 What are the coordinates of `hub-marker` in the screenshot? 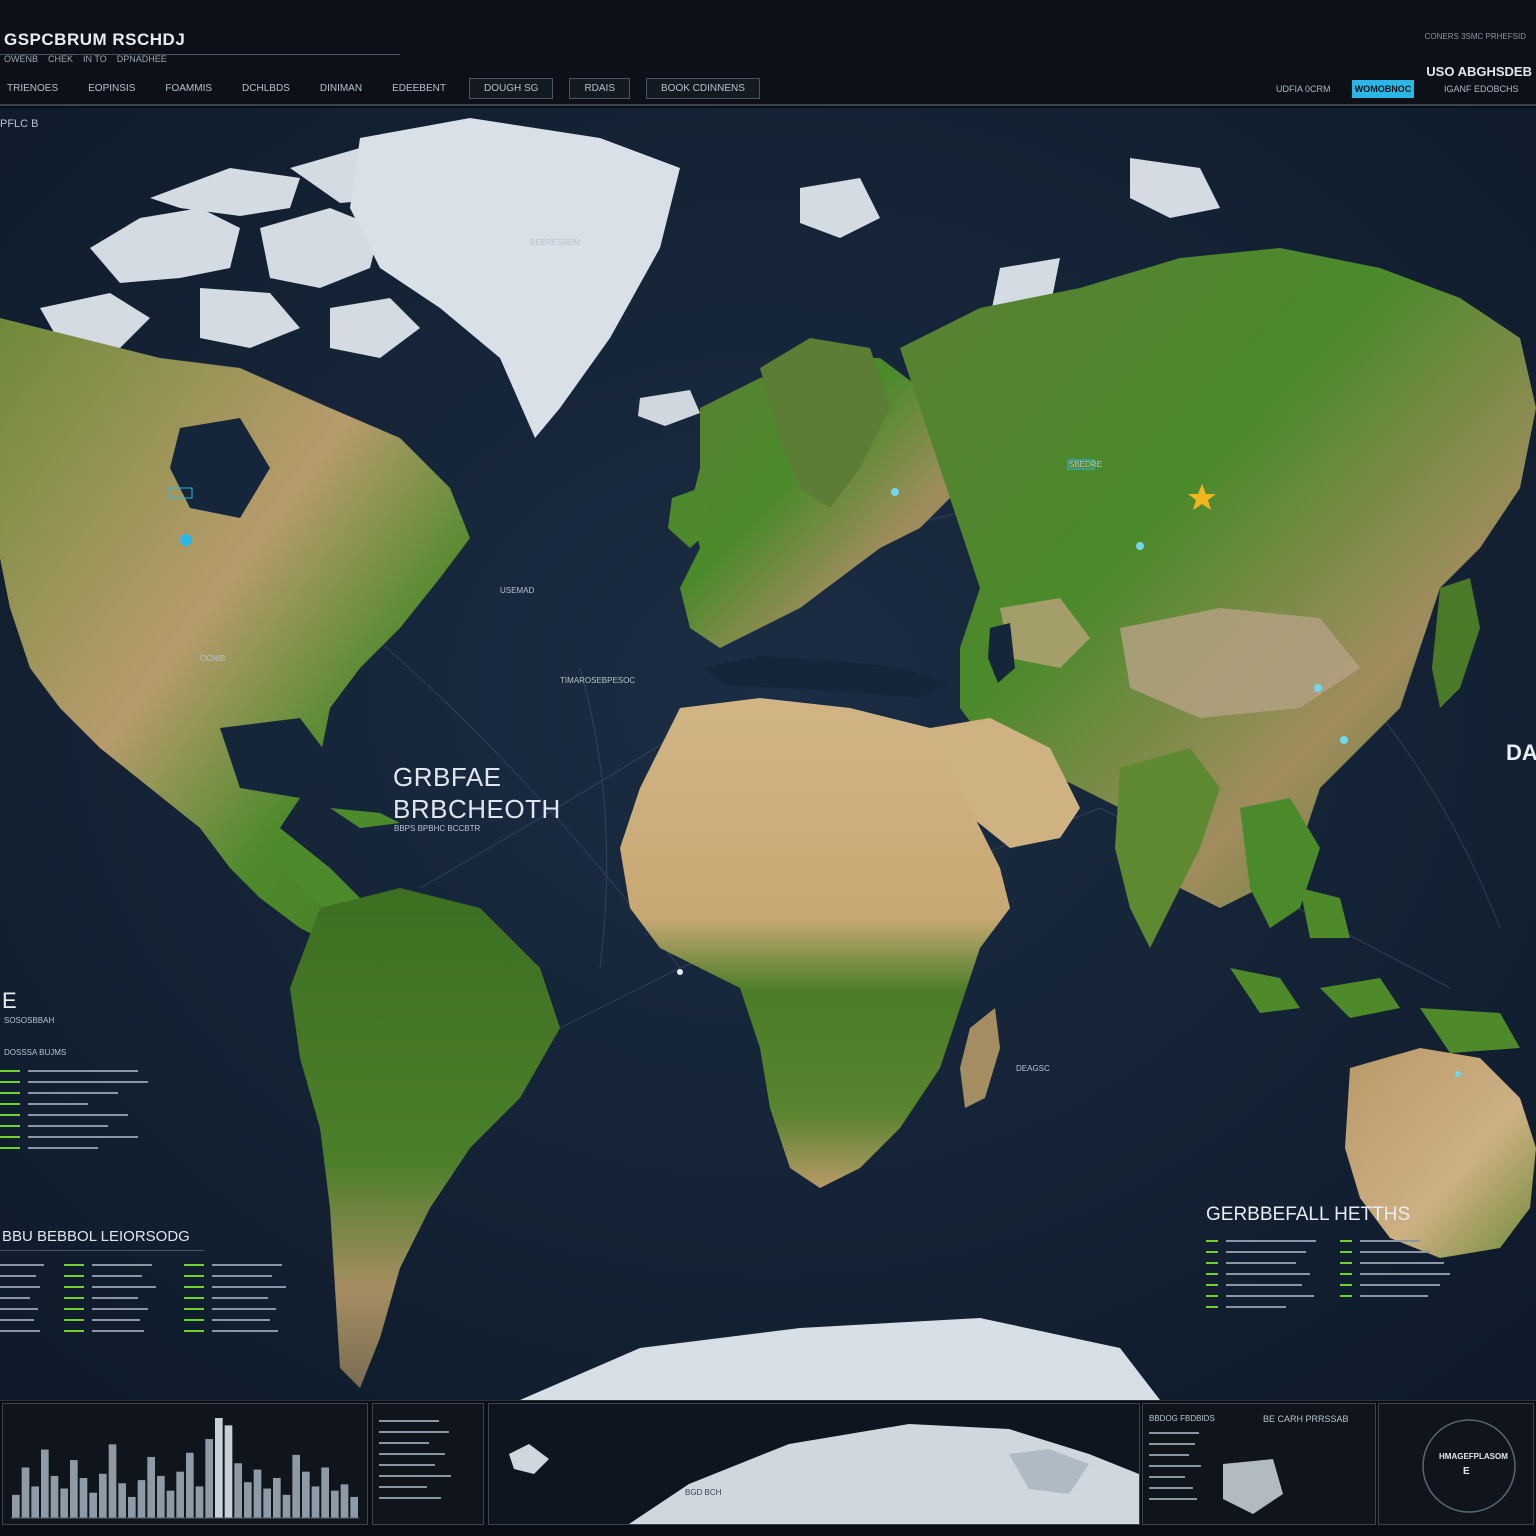 It's located at (680, 972).